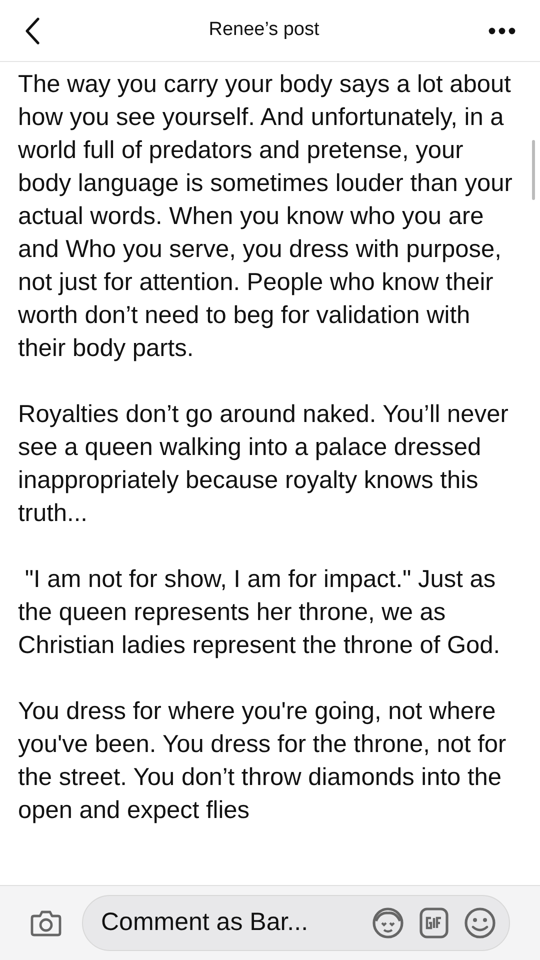 This screenshot has width=540, height=960. What do you see at coordinates (32, 30) in the screenshot?
I see `back-icon` at bounding box center [32, 30].